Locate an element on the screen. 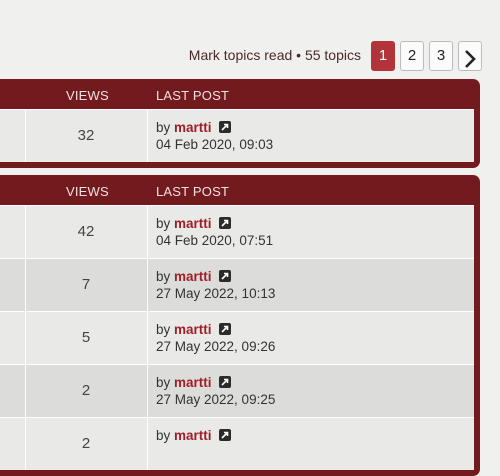 This screenshot has height=476, width=500. page-2-button: 2 is located at coordinates (412, 56).